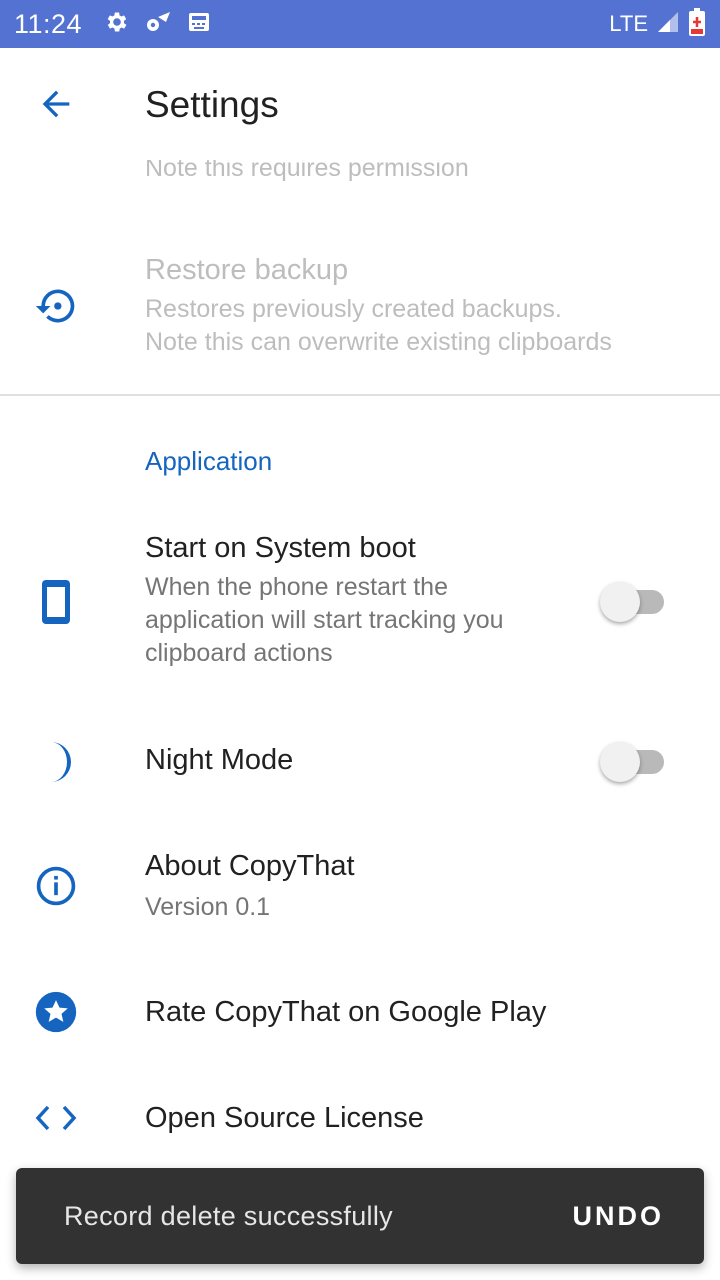  I want to click on phone-icon, so click(56, 602).